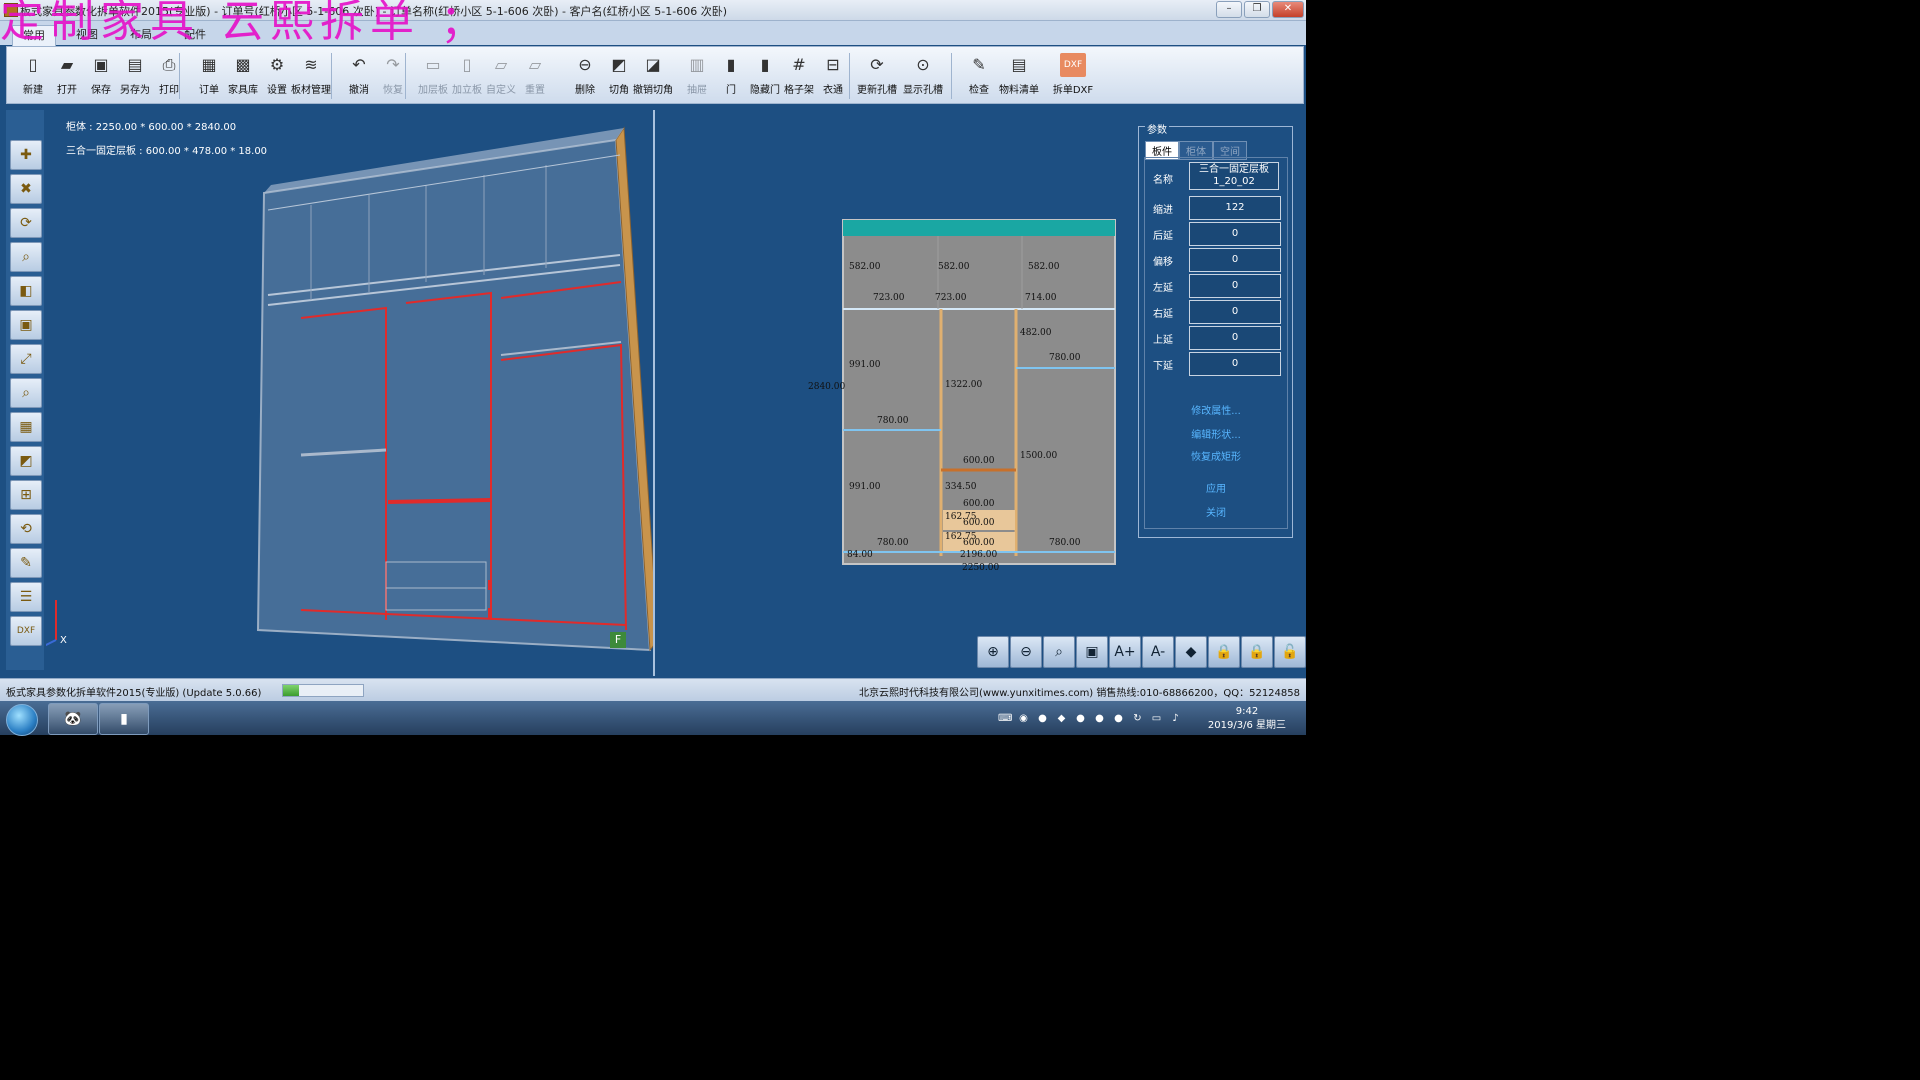 The width and height of the screenshot is (1920, 1080). What do you see at coordinates (535, 76) in the screenshot?
I see `reset-button: ▱ 重置` at bounding box center [535, 76].